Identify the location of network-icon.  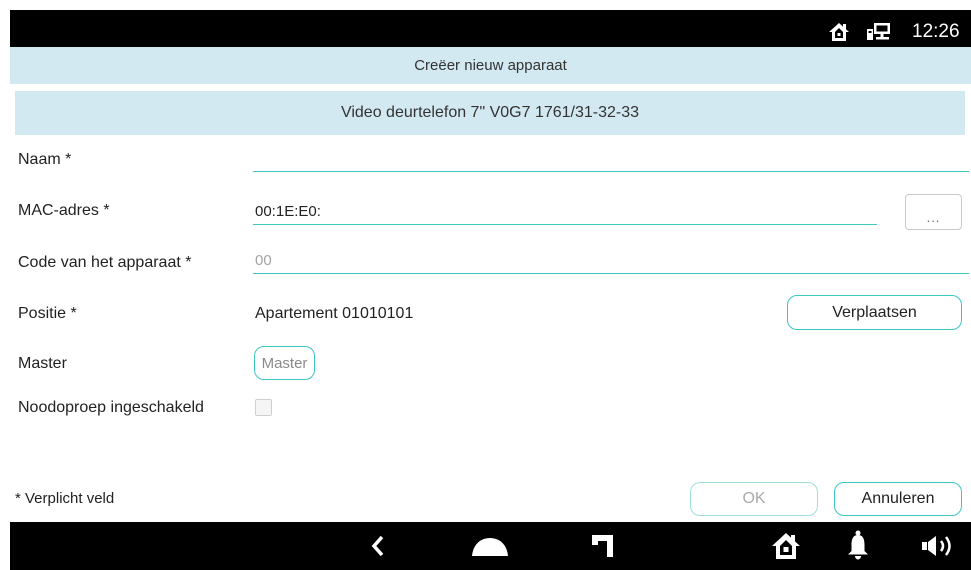
(878, 32).